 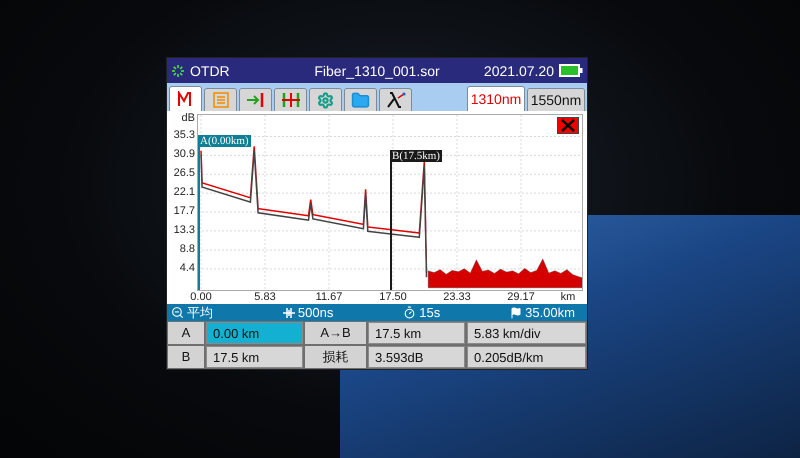 I want to click on app-name: OTDR, so click(x=210, y=70).